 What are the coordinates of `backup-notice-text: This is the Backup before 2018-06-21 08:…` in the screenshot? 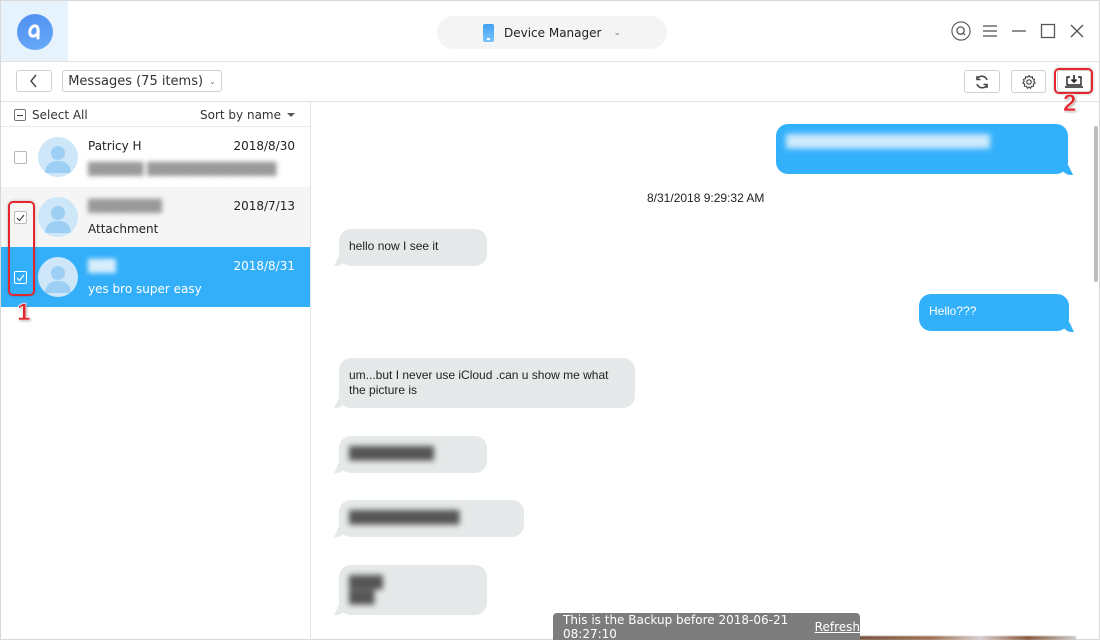 It's located at (676, 626).